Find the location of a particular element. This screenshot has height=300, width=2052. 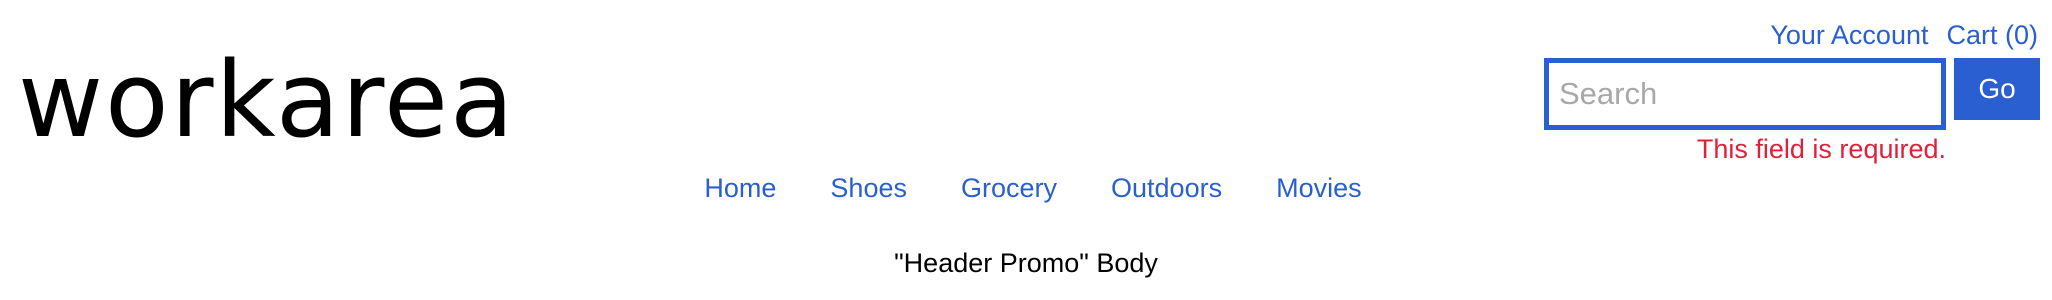

search-input is located at coordinates (1745, 94).